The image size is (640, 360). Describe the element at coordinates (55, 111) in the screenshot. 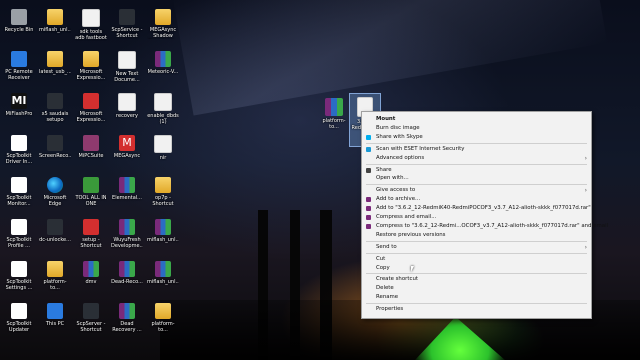

I see `desktop-icon: x5 saudais setupo` at that location.